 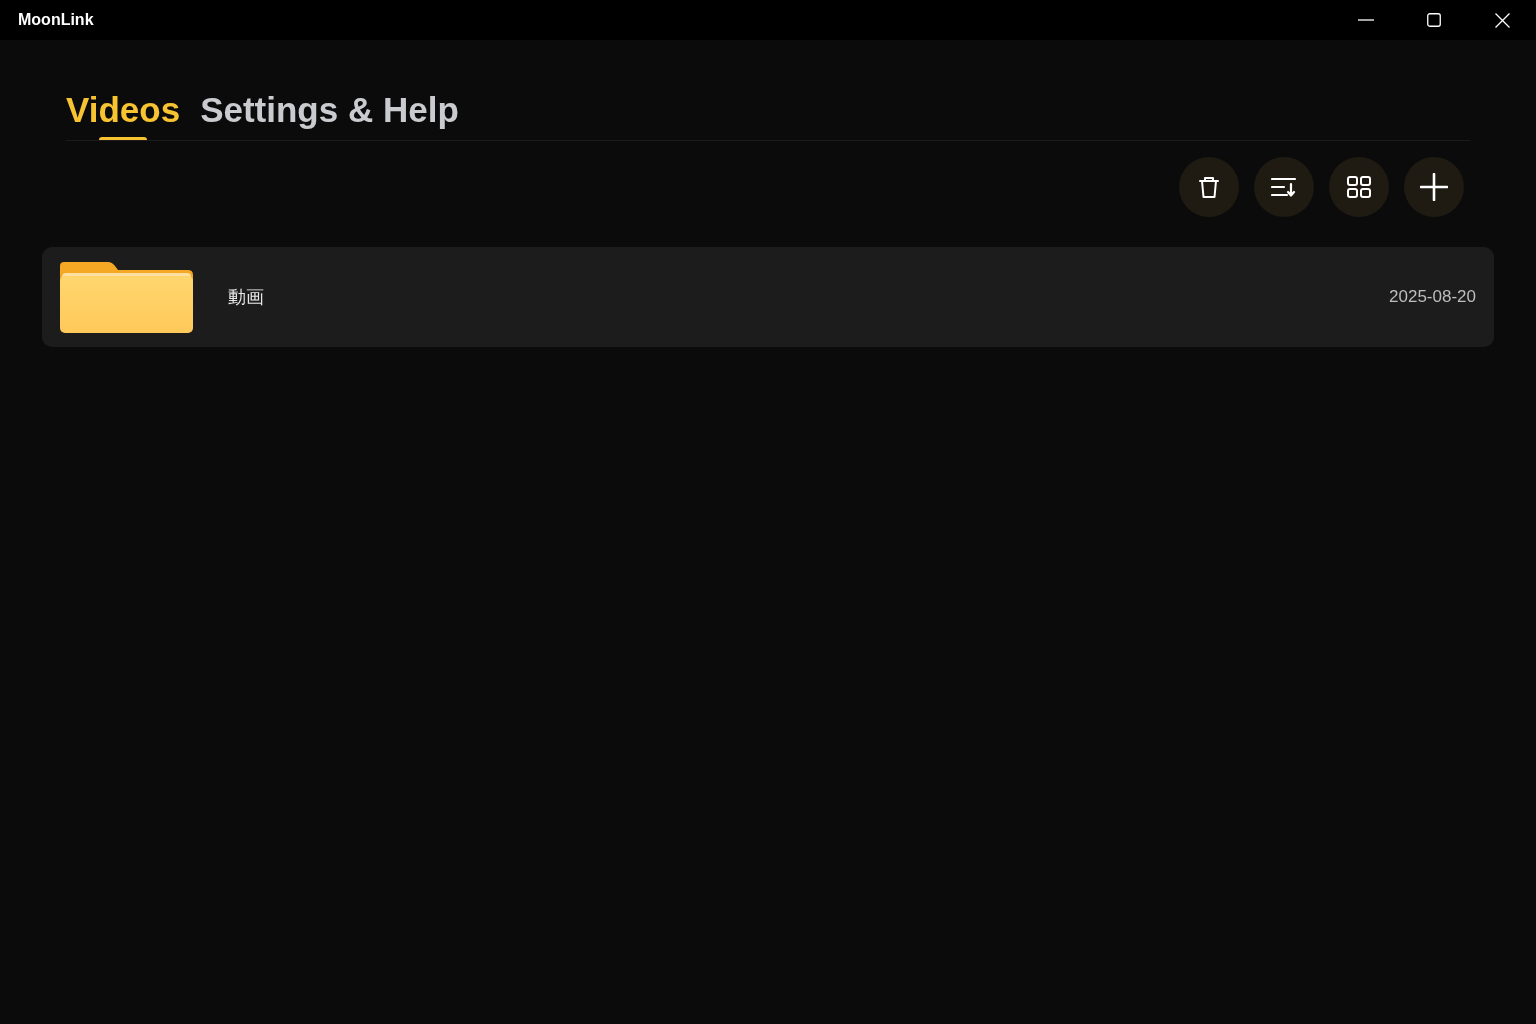 I want to click on folder-date: 2025-08-20, so click(x=1432, y=297).